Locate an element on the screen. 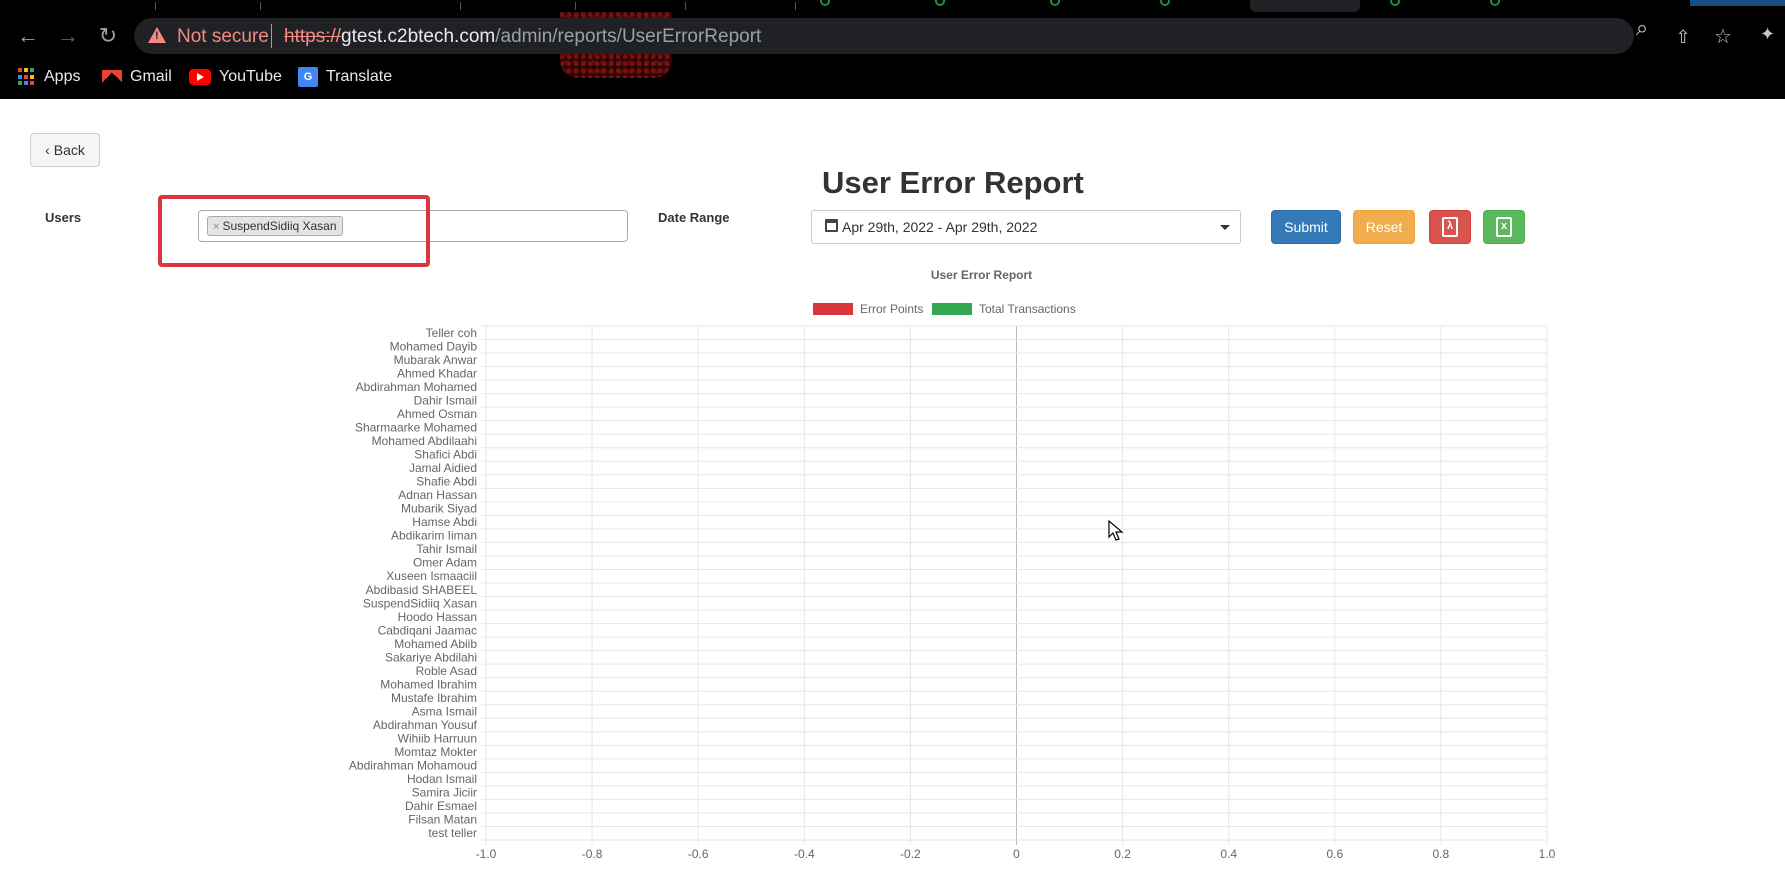 The width and height of the screenshot is (1785, 880). y-category-label: Tahir Ismail is located at coordinates (446, 549).